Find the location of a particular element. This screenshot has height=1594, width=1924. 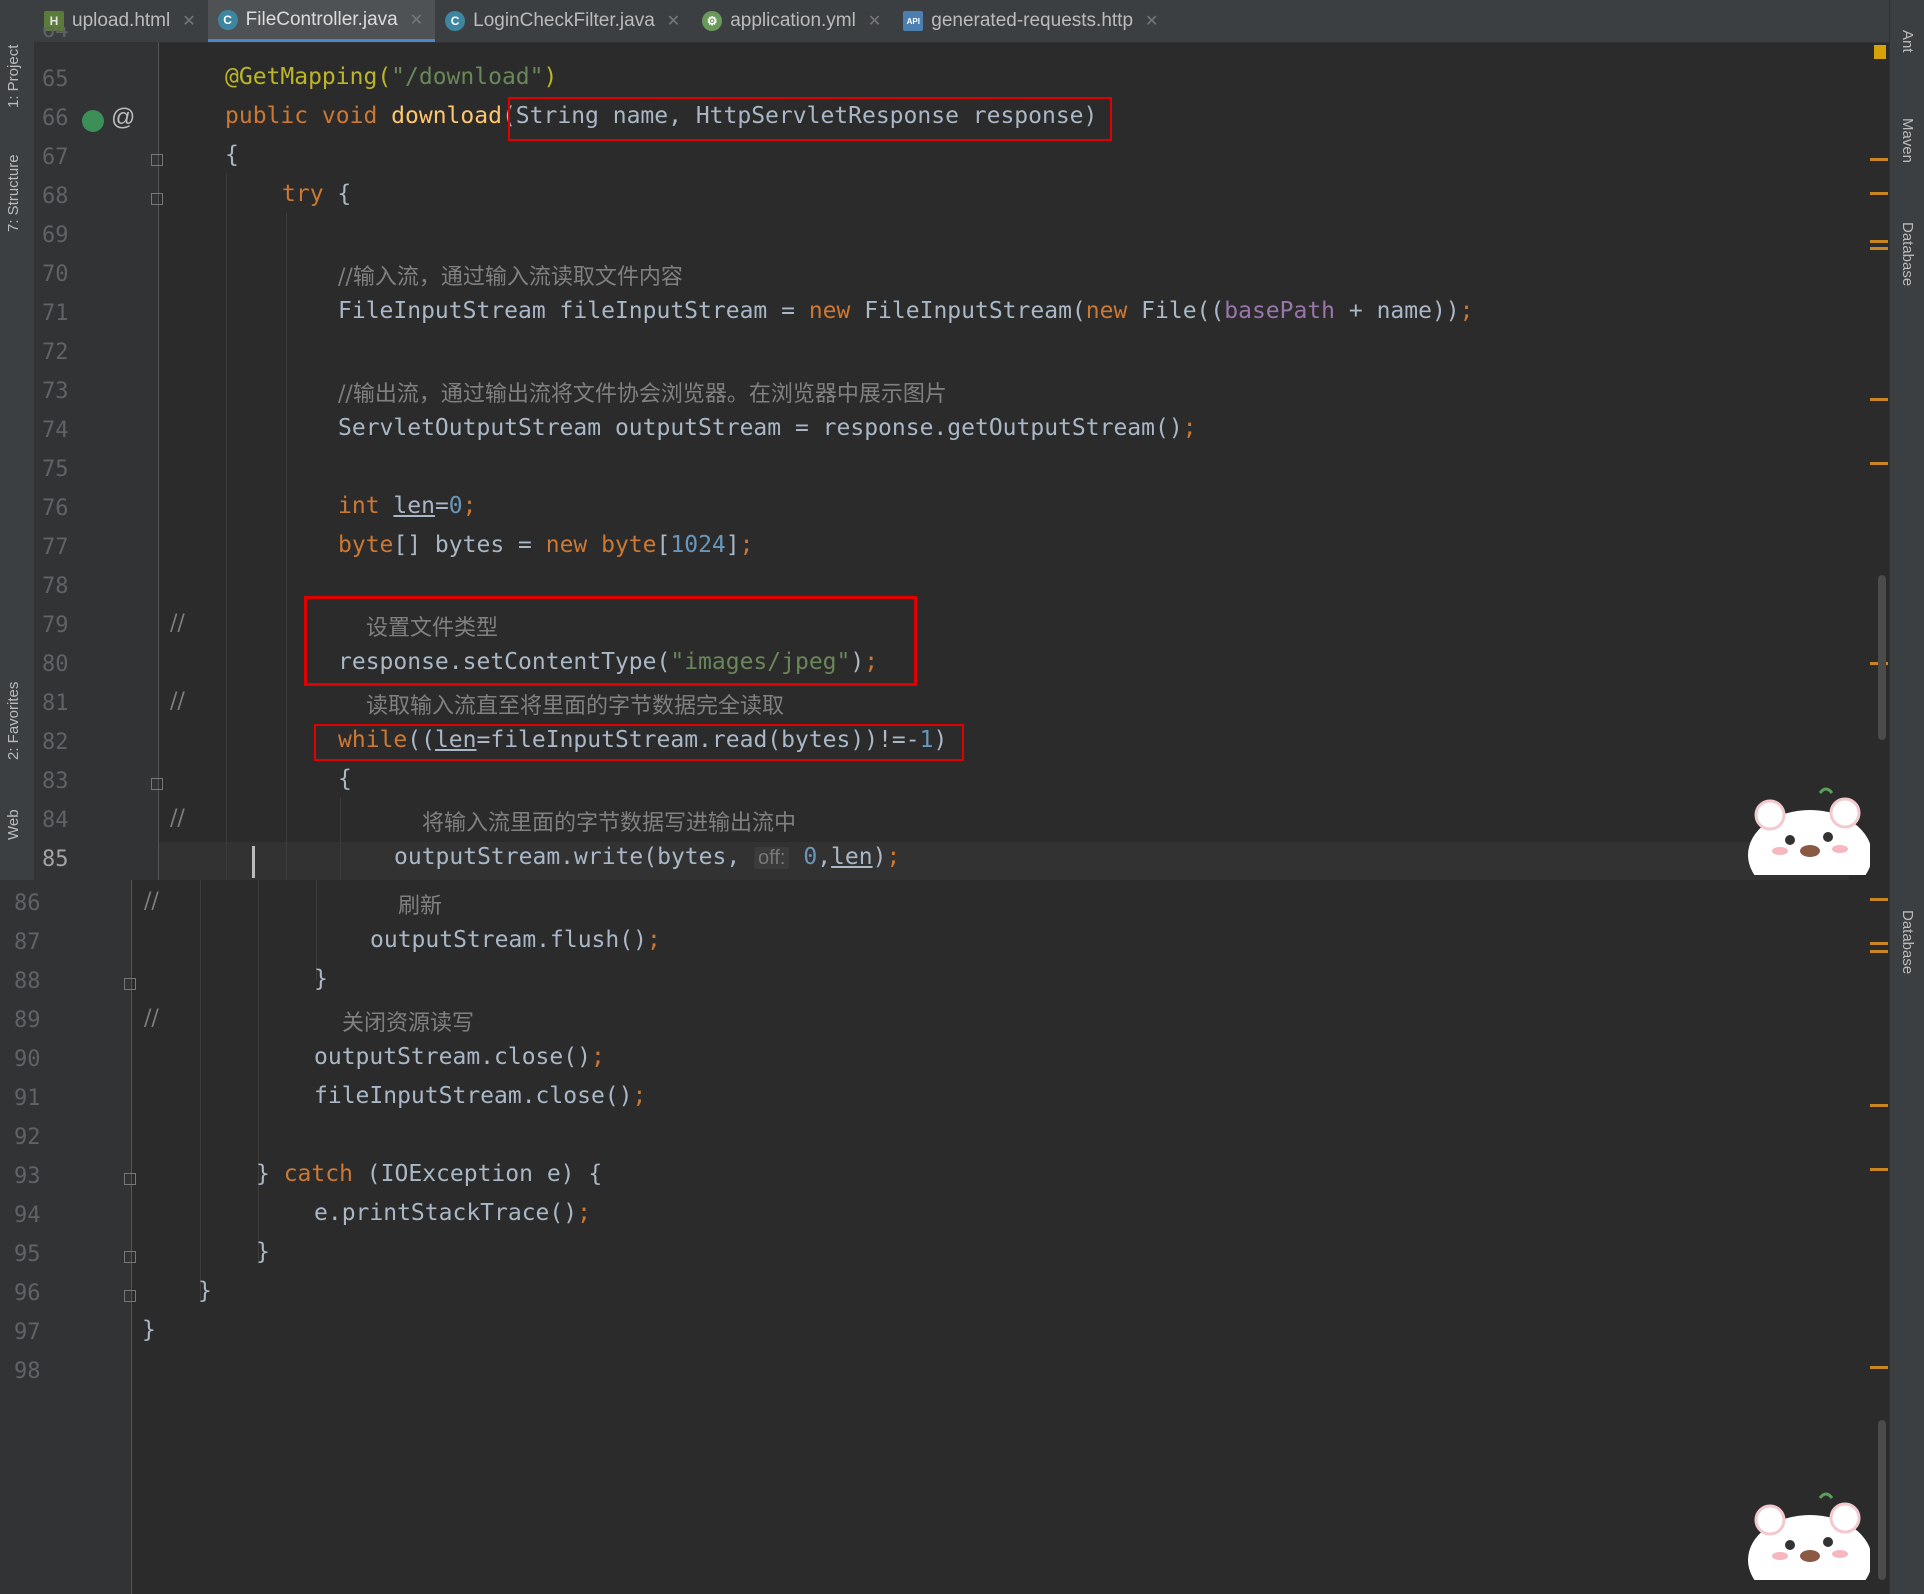

ant-tool-label: Ant is located at coordinates (1907, 41).